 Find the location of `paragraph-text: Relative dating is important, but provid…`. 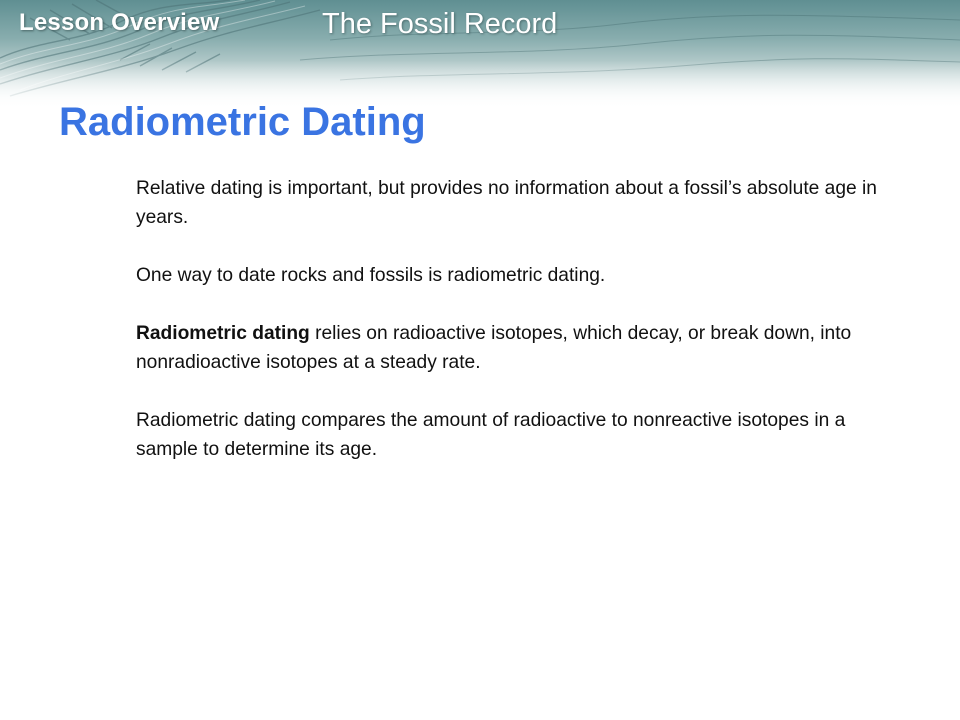

paragraph-text: Relative dating is important, but provid… is located at coordinates (506, 203).